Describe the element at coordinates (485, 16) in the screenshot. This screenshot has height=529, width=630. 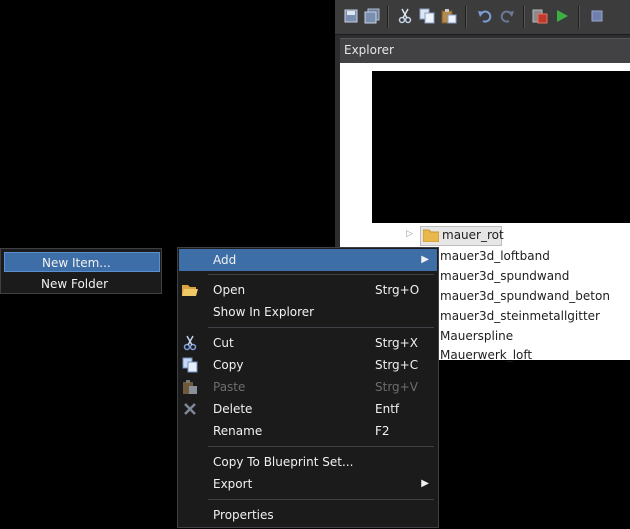
I see `undo-icon` at that location.